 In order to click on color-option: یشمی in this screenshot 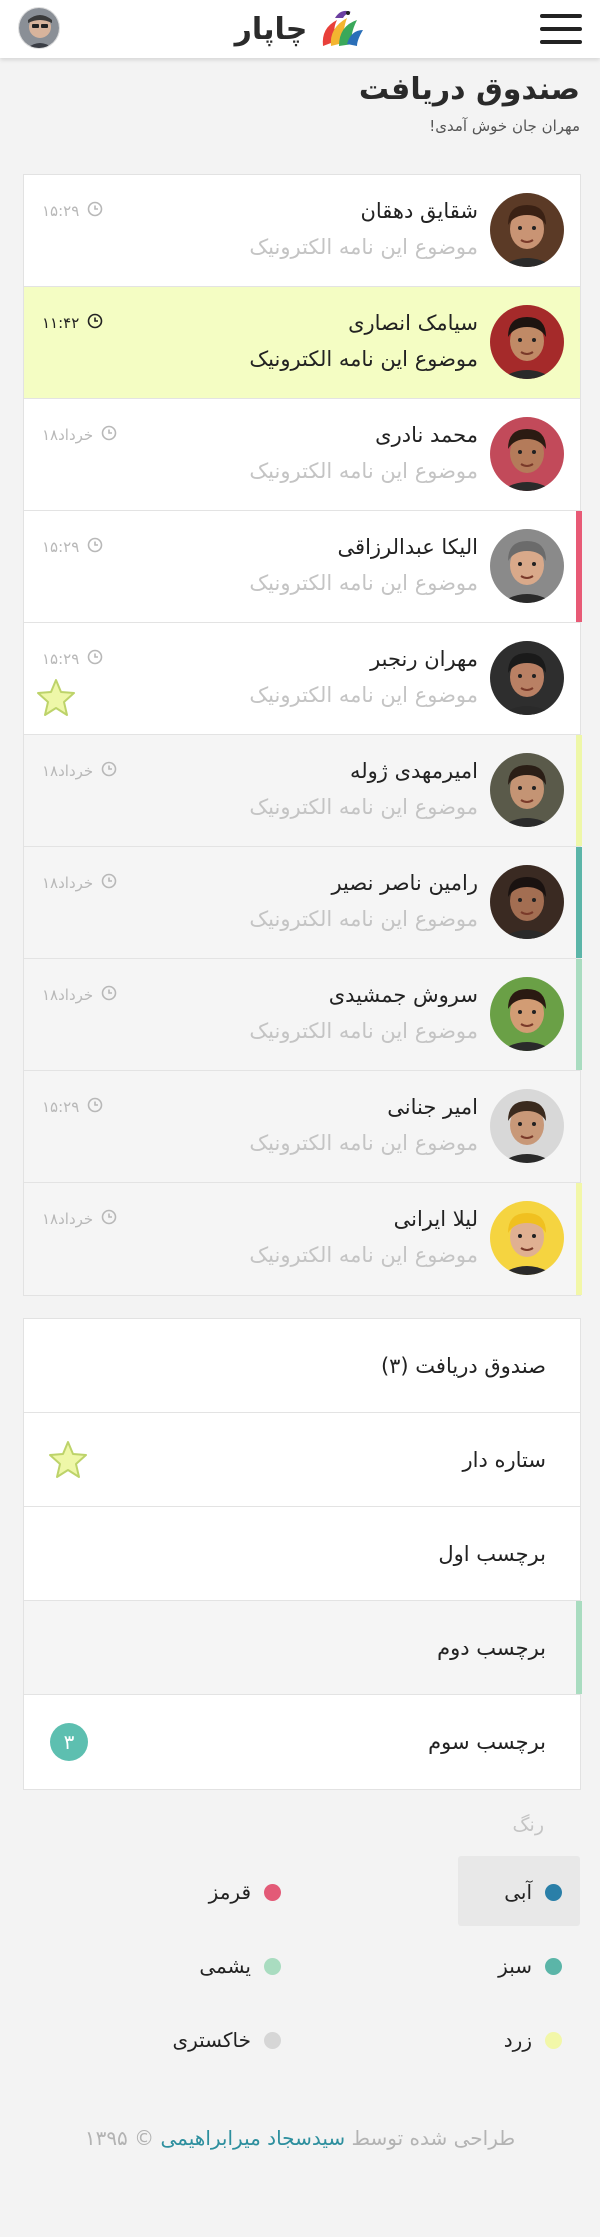, I will do `click(238, 1965)`.